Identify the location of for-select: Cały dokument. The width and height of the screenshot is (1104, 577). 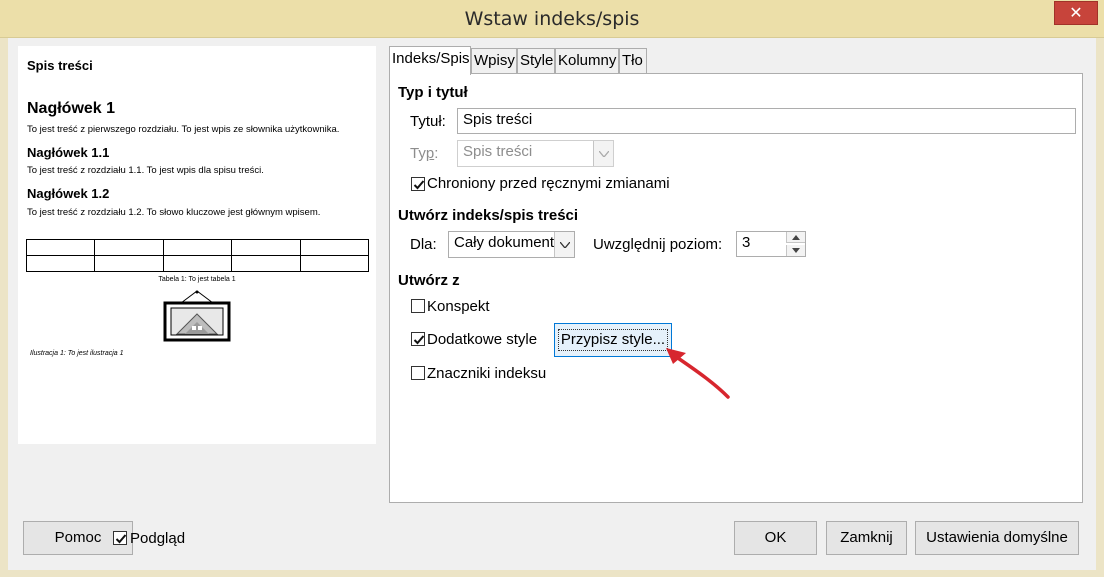
(511, 244).